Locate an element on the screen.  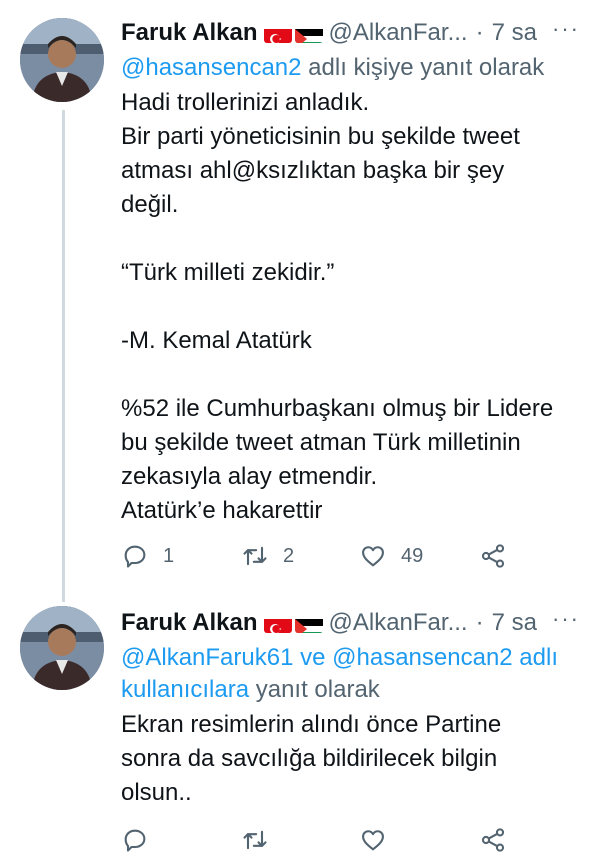
text-line: sonra da savcılığa bildirilecek bilgin is located at coordinates (309, 758).